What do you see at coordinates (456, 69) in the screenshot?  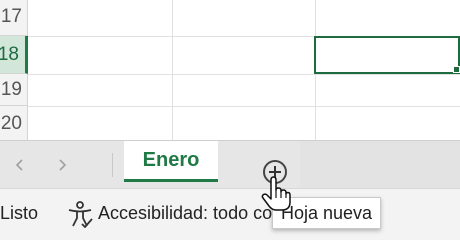 I see `fill-handle` at bounding box center [456, 69].